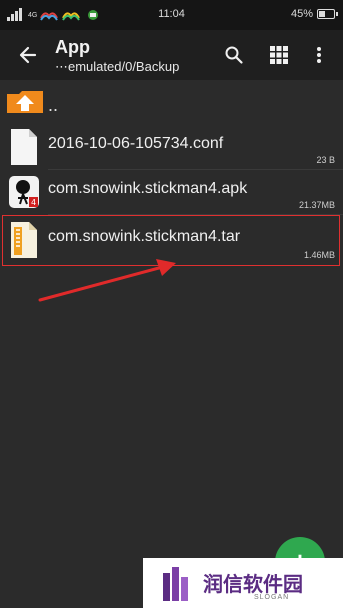  What do you see at coordinates (325, 160) in the screenshot?
I see `file-size: 23 B` at bounding box center [325, 160].